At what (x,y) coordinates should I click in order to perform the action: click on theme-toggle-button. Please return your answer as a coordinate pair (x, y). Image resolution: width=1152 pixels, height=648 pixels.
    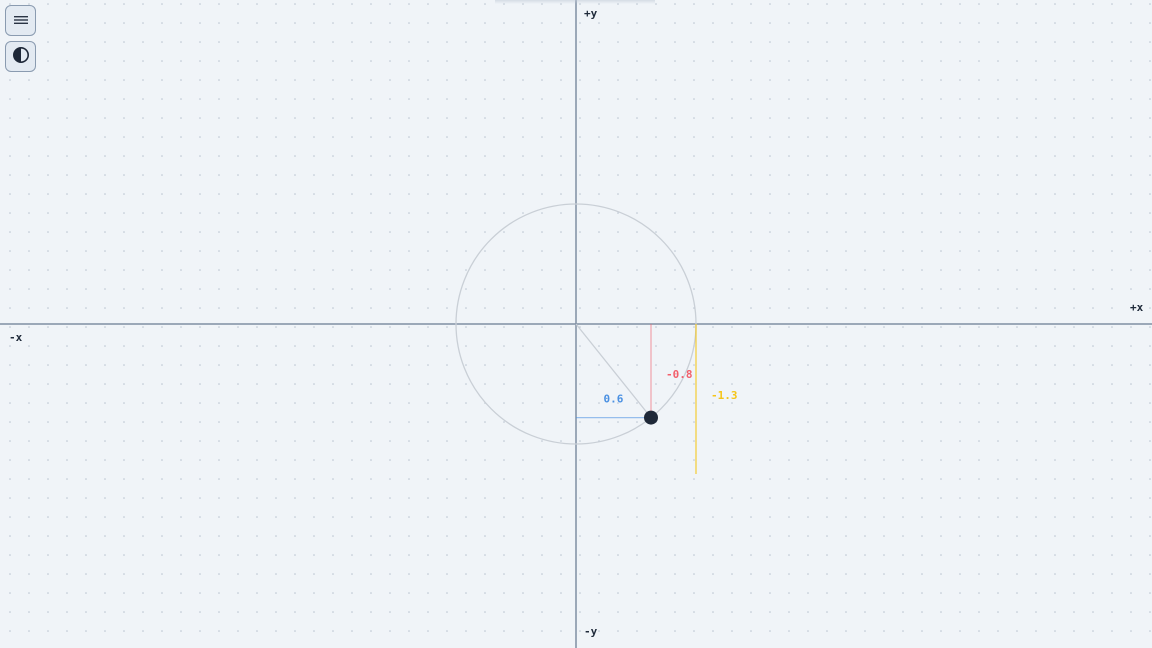
    Looking at the image, I should click on (20, 56).